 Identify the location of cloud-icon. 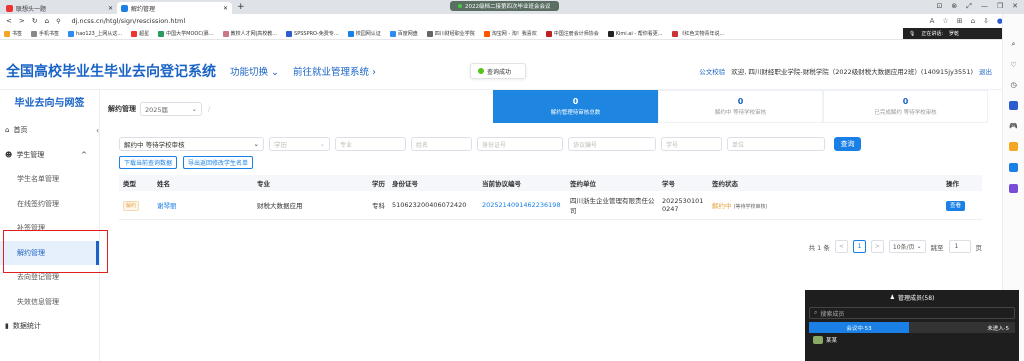
(1013, 167).